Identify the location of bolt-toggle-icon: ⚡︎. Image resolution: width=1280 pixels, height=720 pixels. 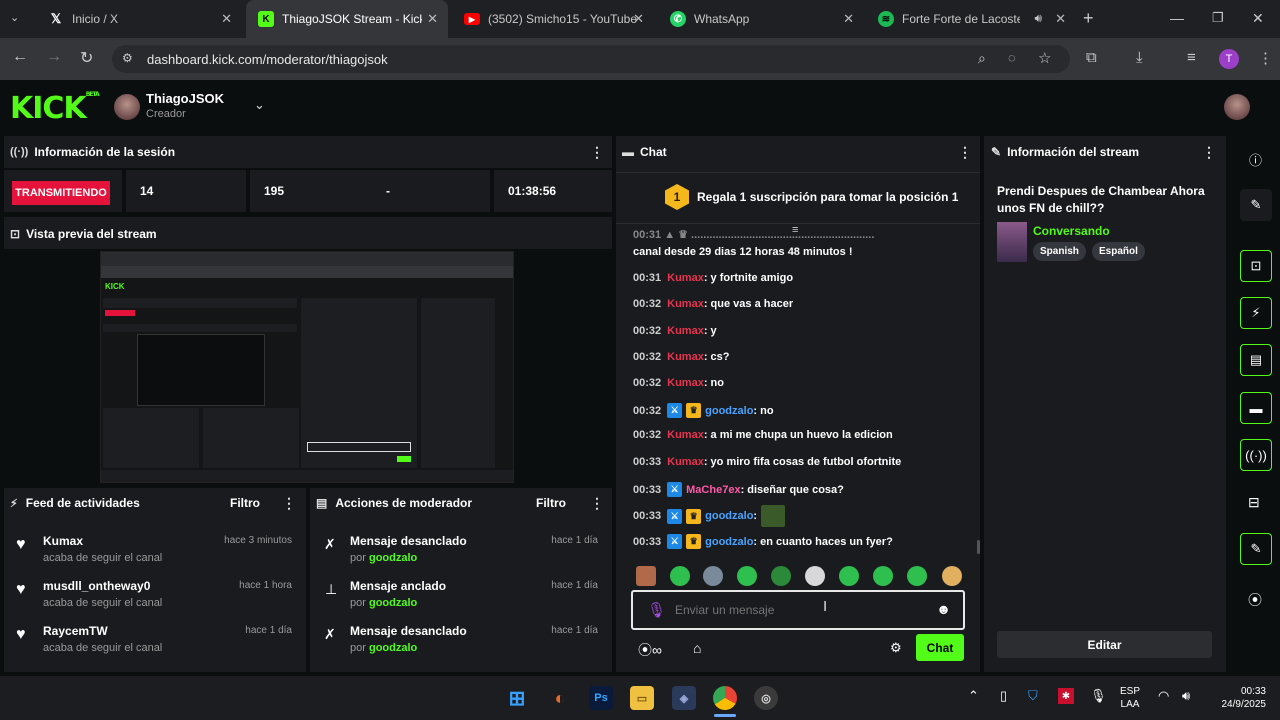
(1256, 313).